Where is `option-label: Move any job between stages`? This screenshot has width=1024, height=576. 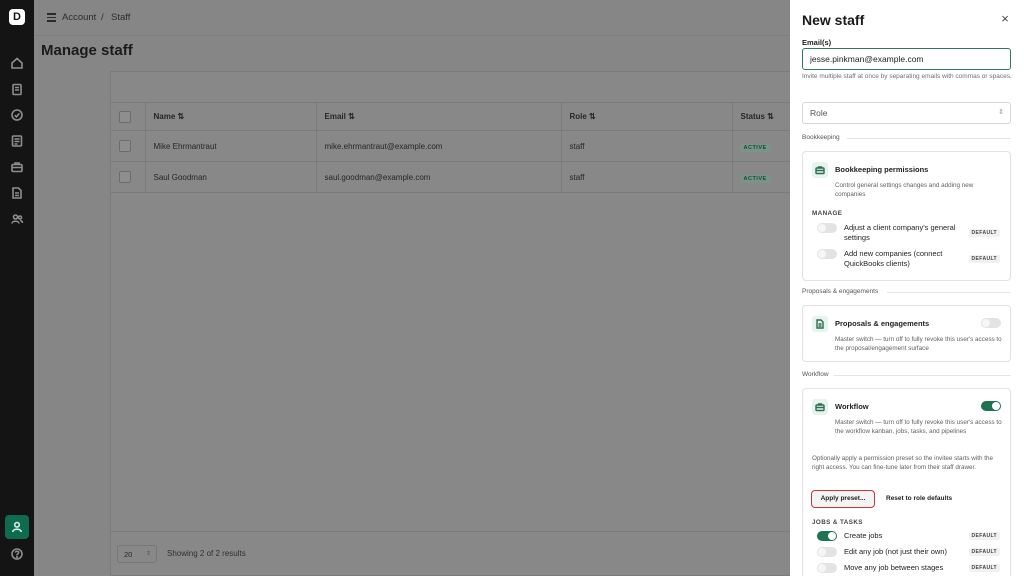 option-label: Move any job between stages is located at coordinates (894, 567).